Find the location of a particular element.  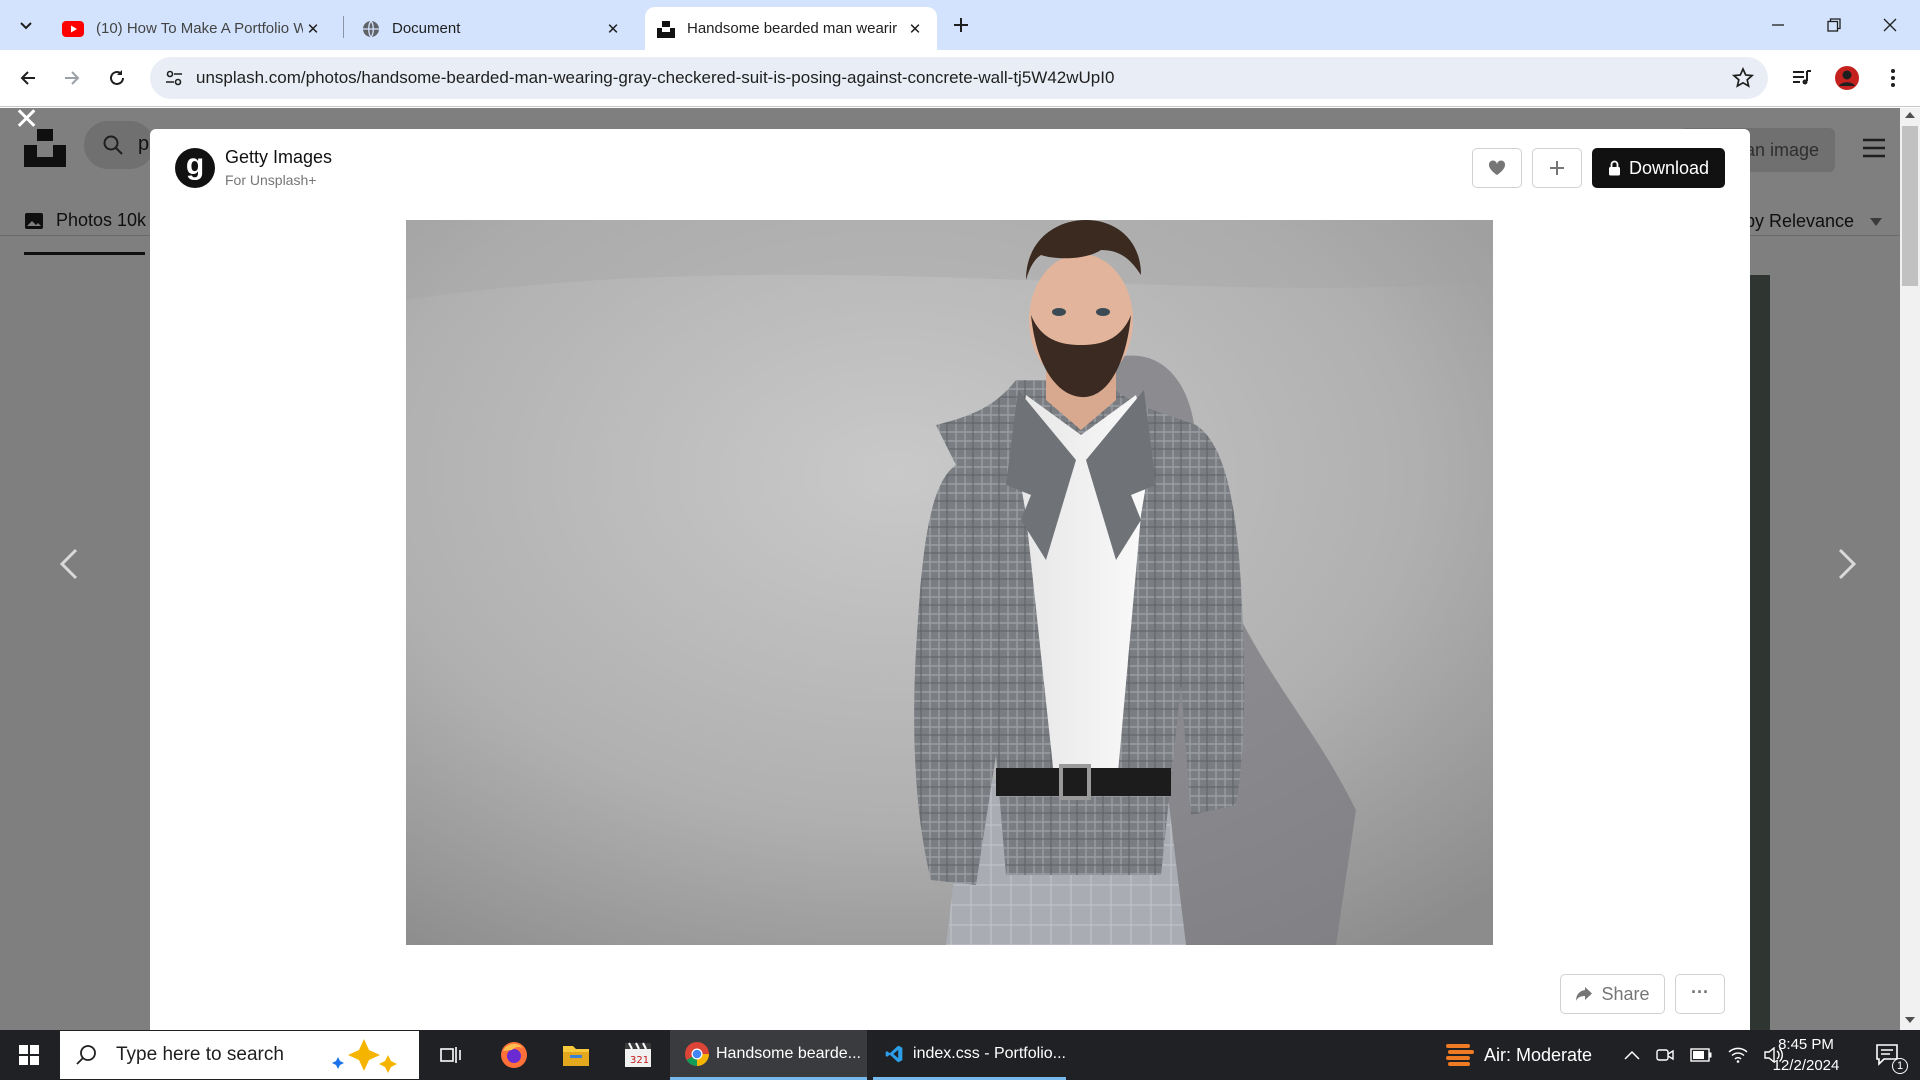

more-actions-button: ··· is located at coordinates (1700, 994).